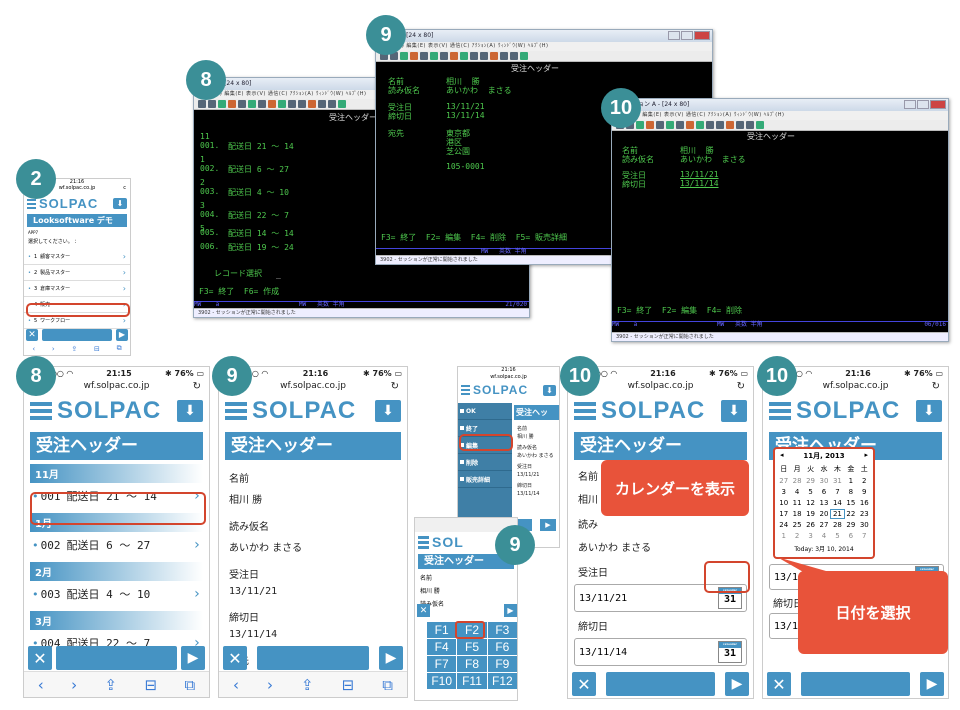 The height and width of the screenshot is (710, 960). Describe the element at coordinates (502, 630) in the screenshot. I see `function-key: F3` at that location.